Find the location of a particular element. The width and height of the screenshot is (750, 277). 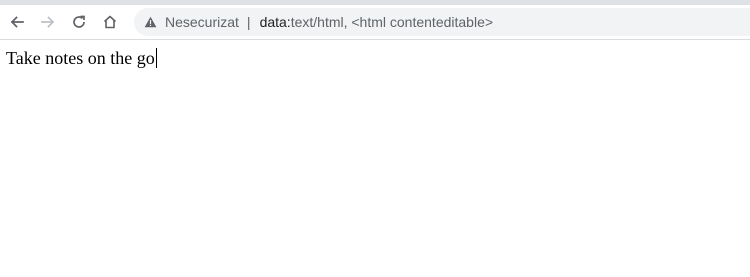

reload-icon is located at coordinates (79, 21).